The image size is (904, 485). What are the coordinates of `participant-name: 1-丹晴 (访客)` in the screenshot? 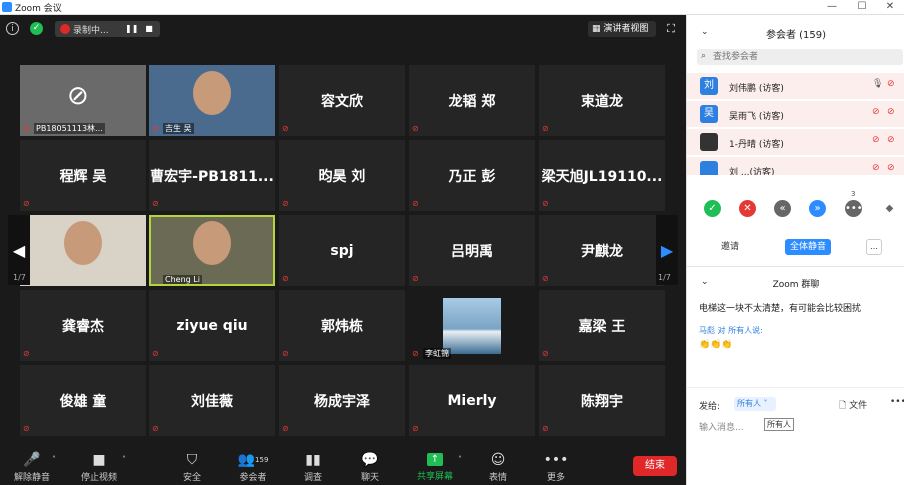 It's located at (756, 145).